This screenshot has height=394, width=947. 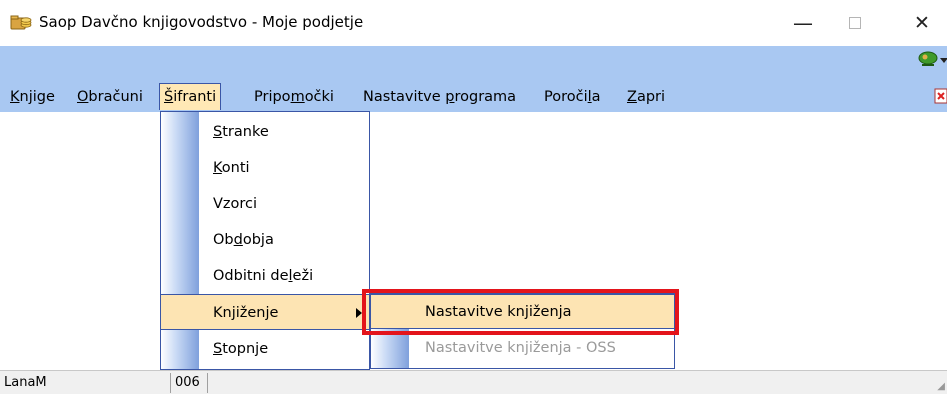 What do you see at coordinates (25, 382) in the screenshot?
I see `status-user: LanaM` at bounding box center [25, 382].